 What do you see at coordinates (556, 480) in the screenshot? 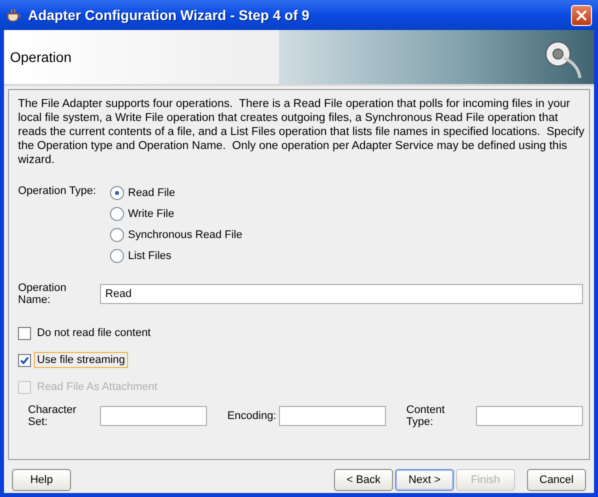
I see `dialog-button: Cancel` at bounding box center [556, 480].